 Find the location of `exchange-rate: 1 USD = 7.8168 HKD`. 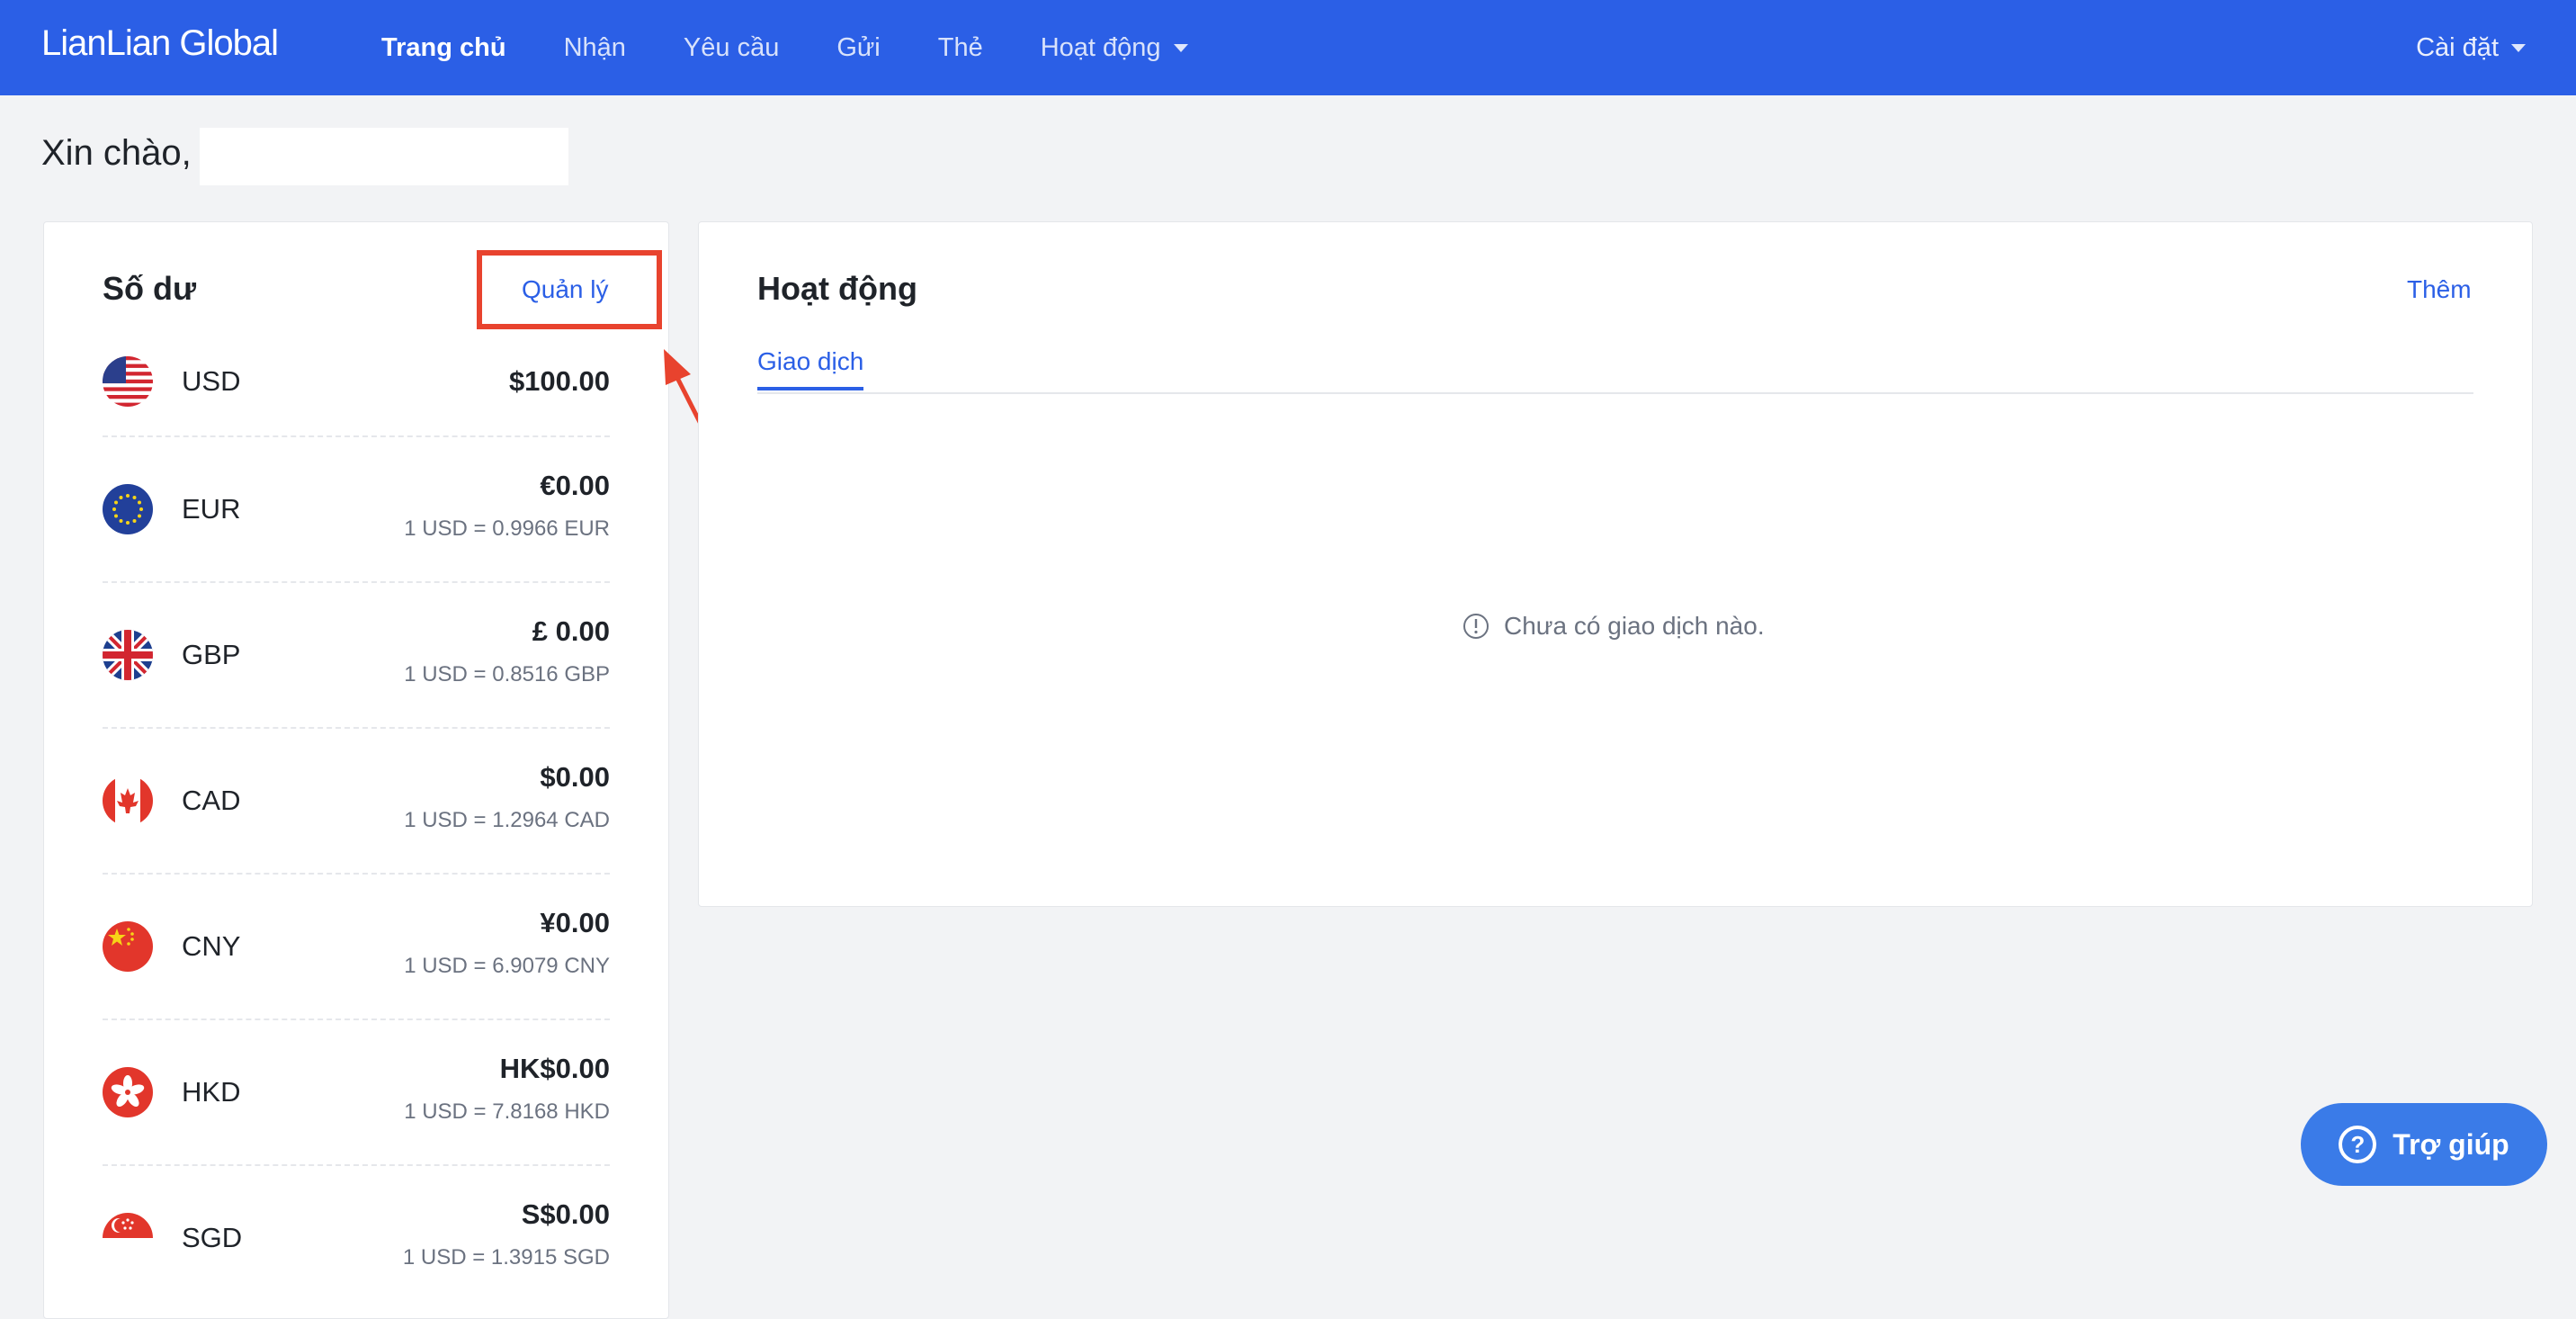

exchange-rate: 1 USD = 7.8168 HKD is located at coordinates (507, 1111).